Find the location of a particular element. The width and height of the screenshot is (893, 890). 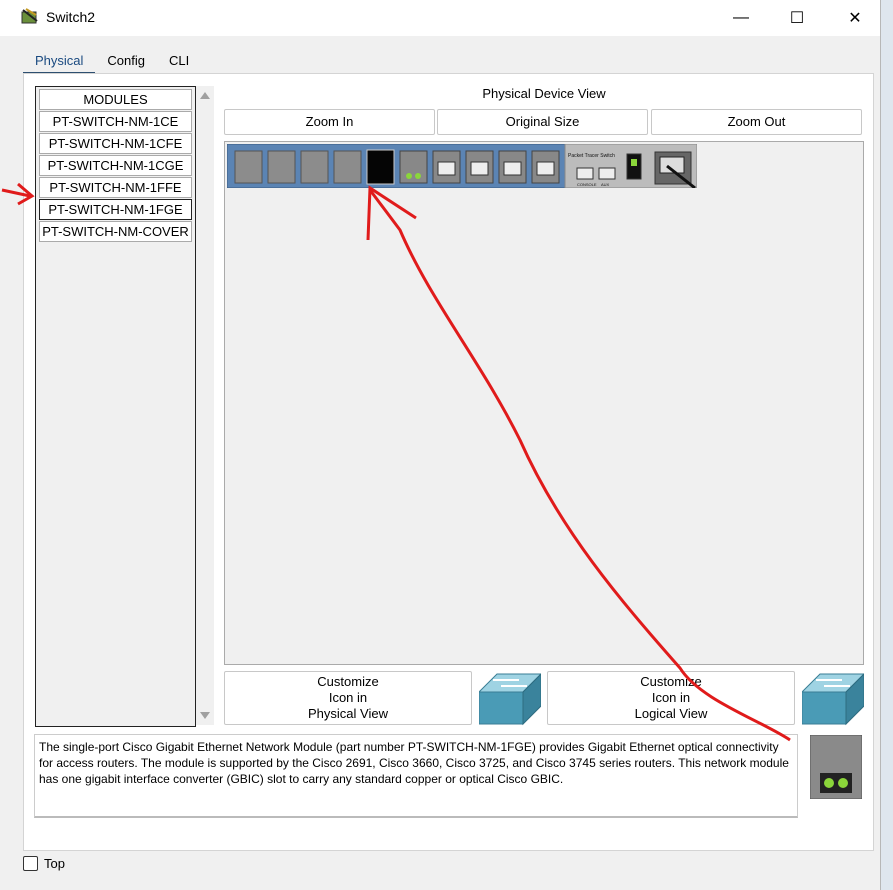

modules-scrollbar is located at coordinates (205, 405).